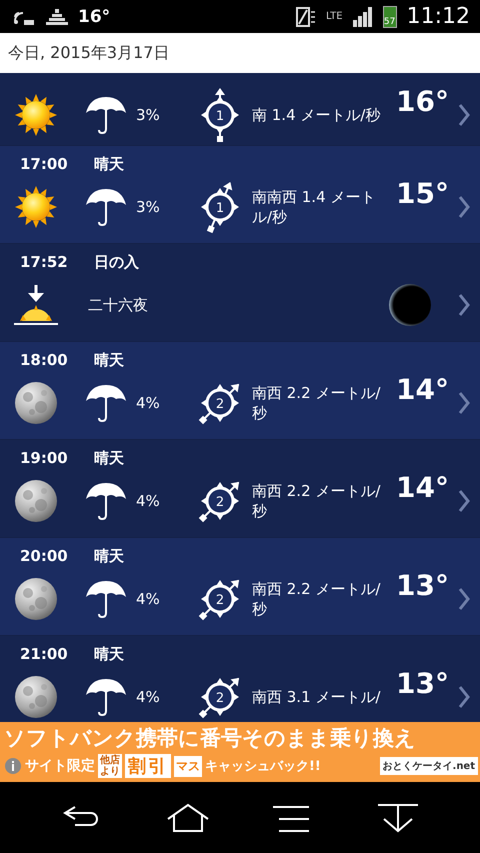 The image size is (480, 853). I want to click on ad-text: マス, so click(188, 766).